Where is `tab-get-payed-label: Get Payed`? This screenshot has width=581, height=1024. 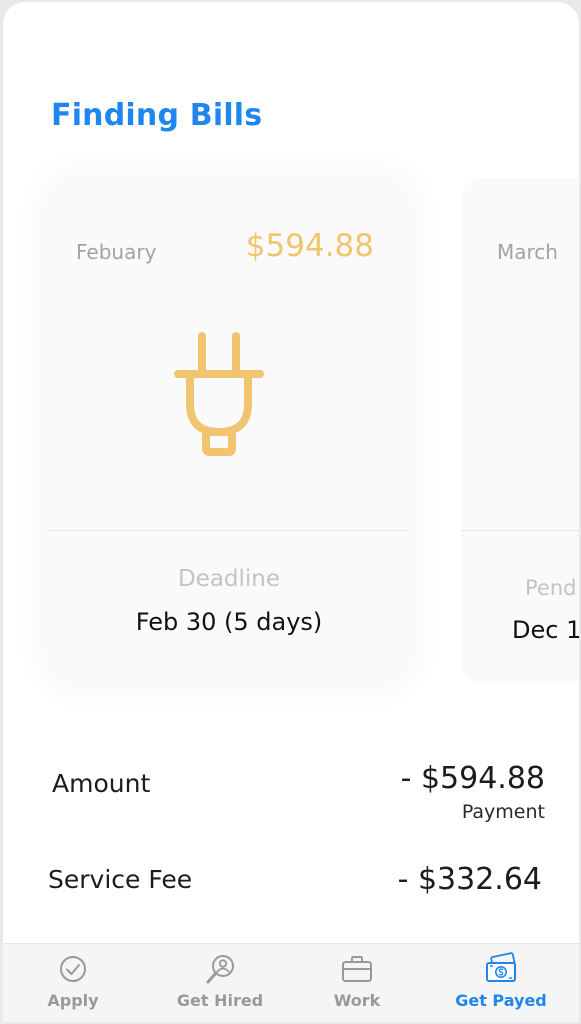
tab-get-payed-label: Get Payed is located at coordinates (501, 1000).